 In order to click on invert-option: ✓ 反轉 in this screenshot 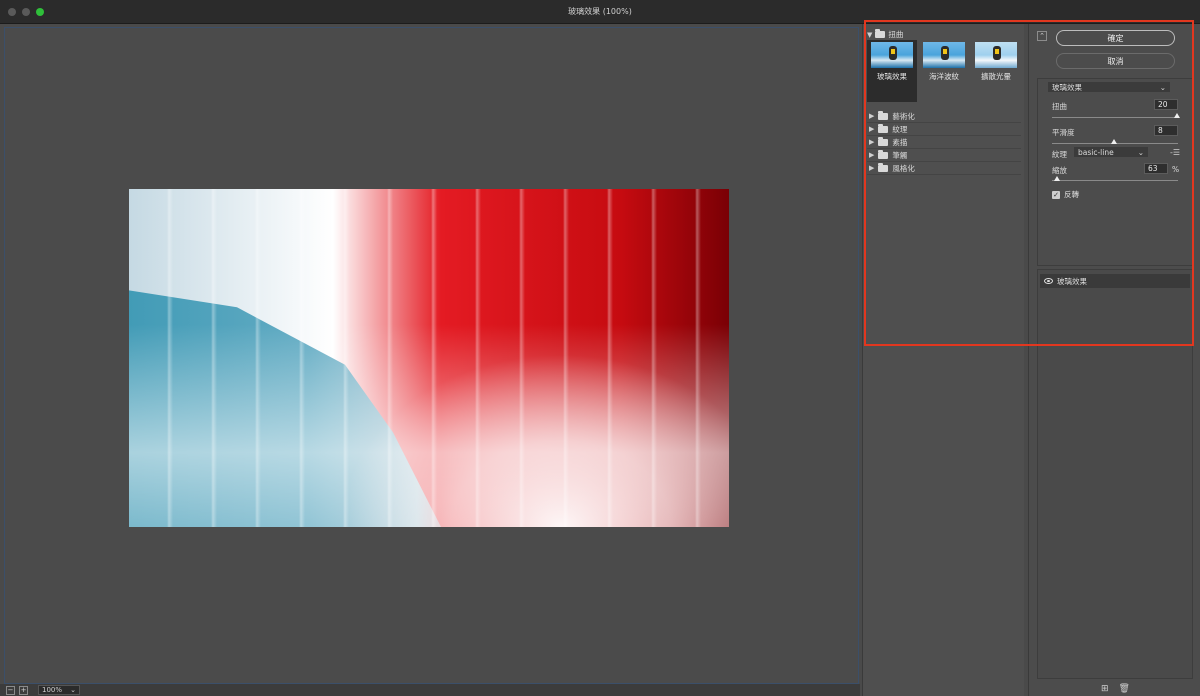, I will do `click(1065, 194)`.